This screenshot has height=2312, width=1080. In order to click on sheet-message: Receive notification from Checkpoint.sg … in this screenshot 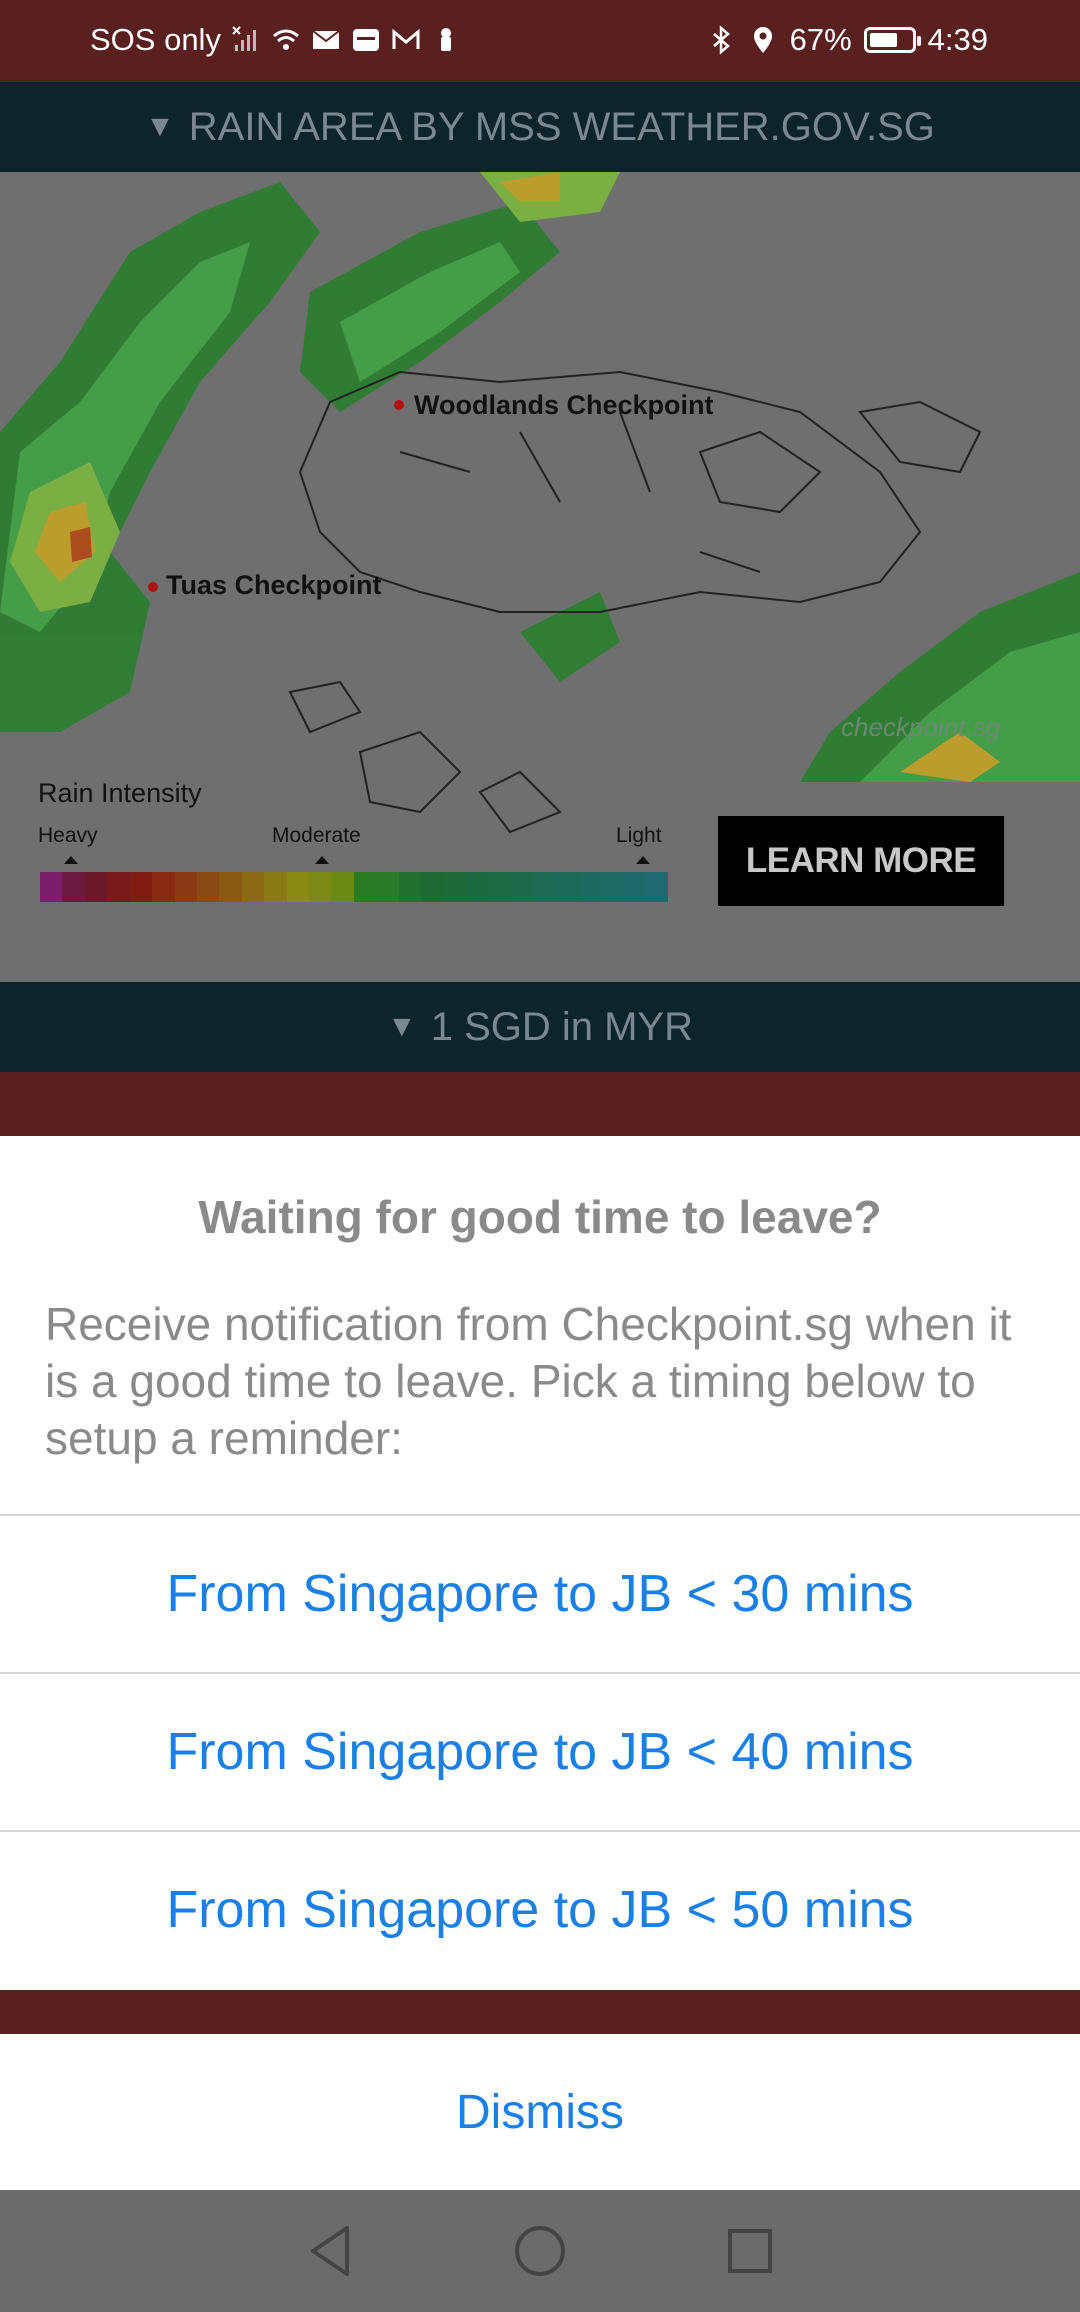, I will do `click(528, 1381)`.